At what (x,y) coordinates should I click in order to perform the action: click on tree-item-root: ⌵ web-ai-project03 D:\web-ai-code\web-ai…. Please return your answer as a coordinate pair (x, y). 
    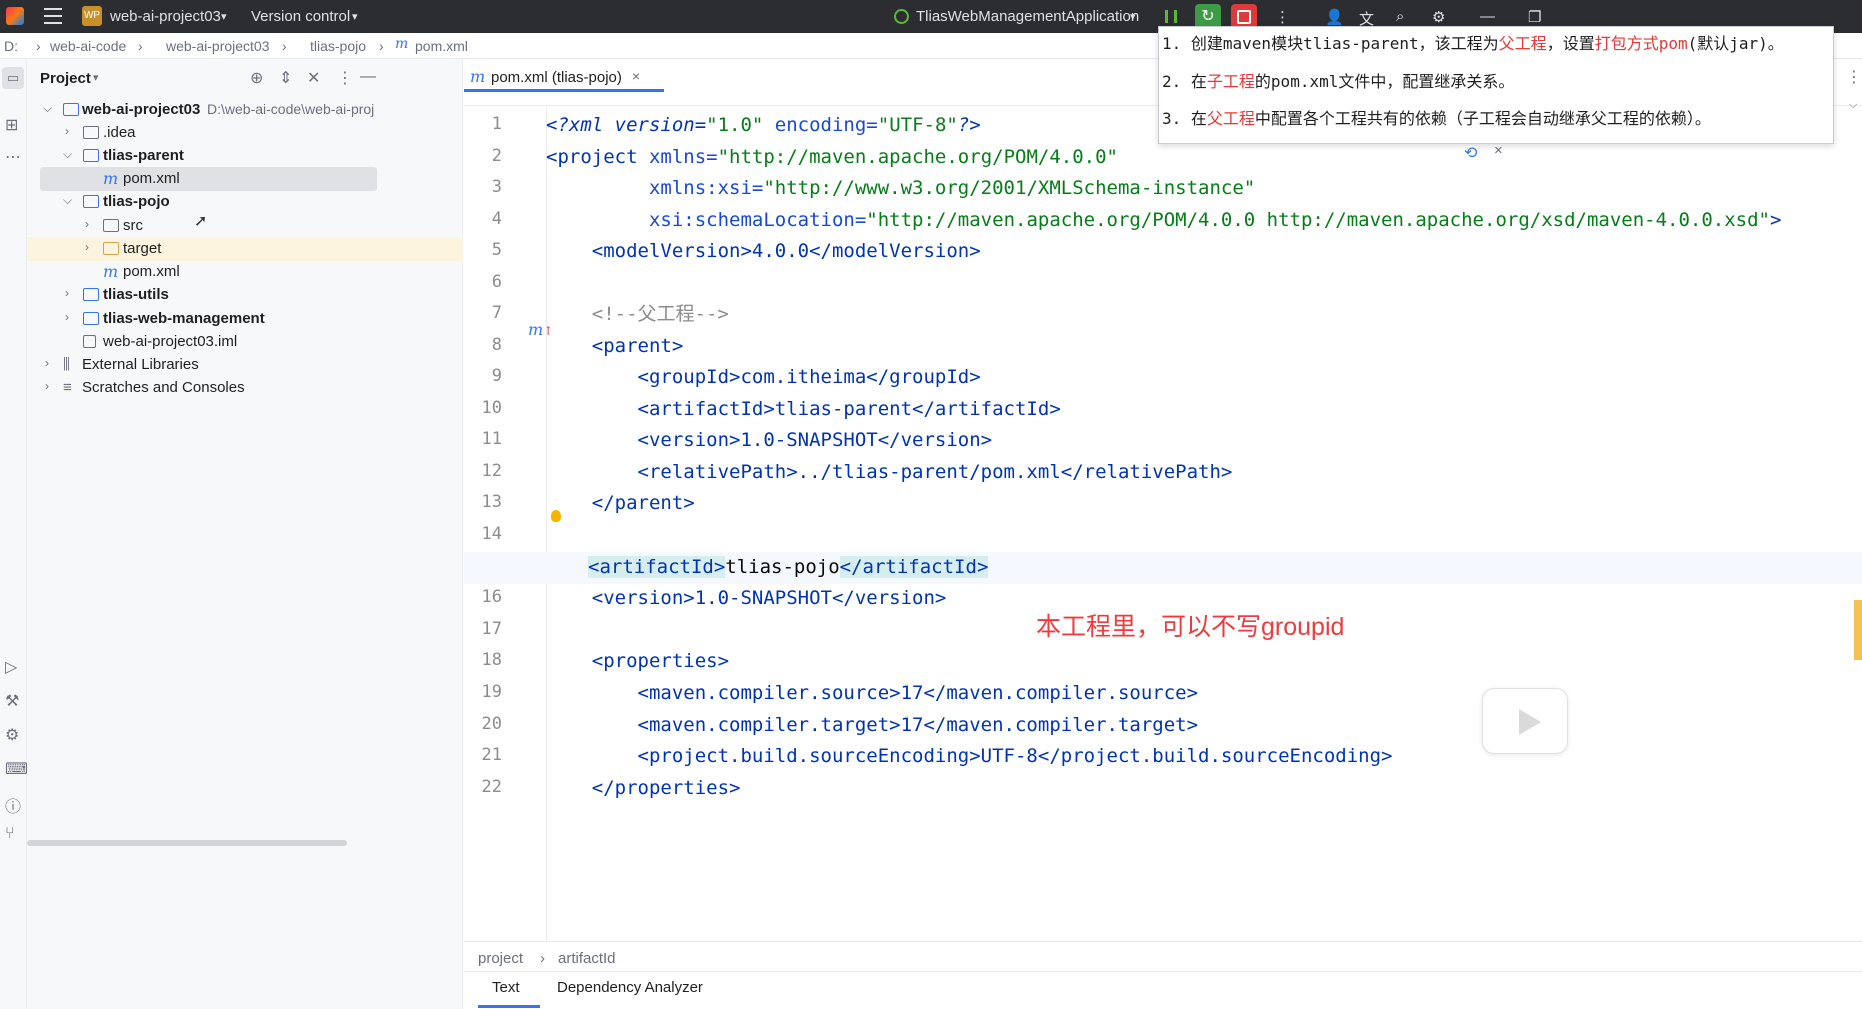
    Looking at the image, I should click on (245, 110).